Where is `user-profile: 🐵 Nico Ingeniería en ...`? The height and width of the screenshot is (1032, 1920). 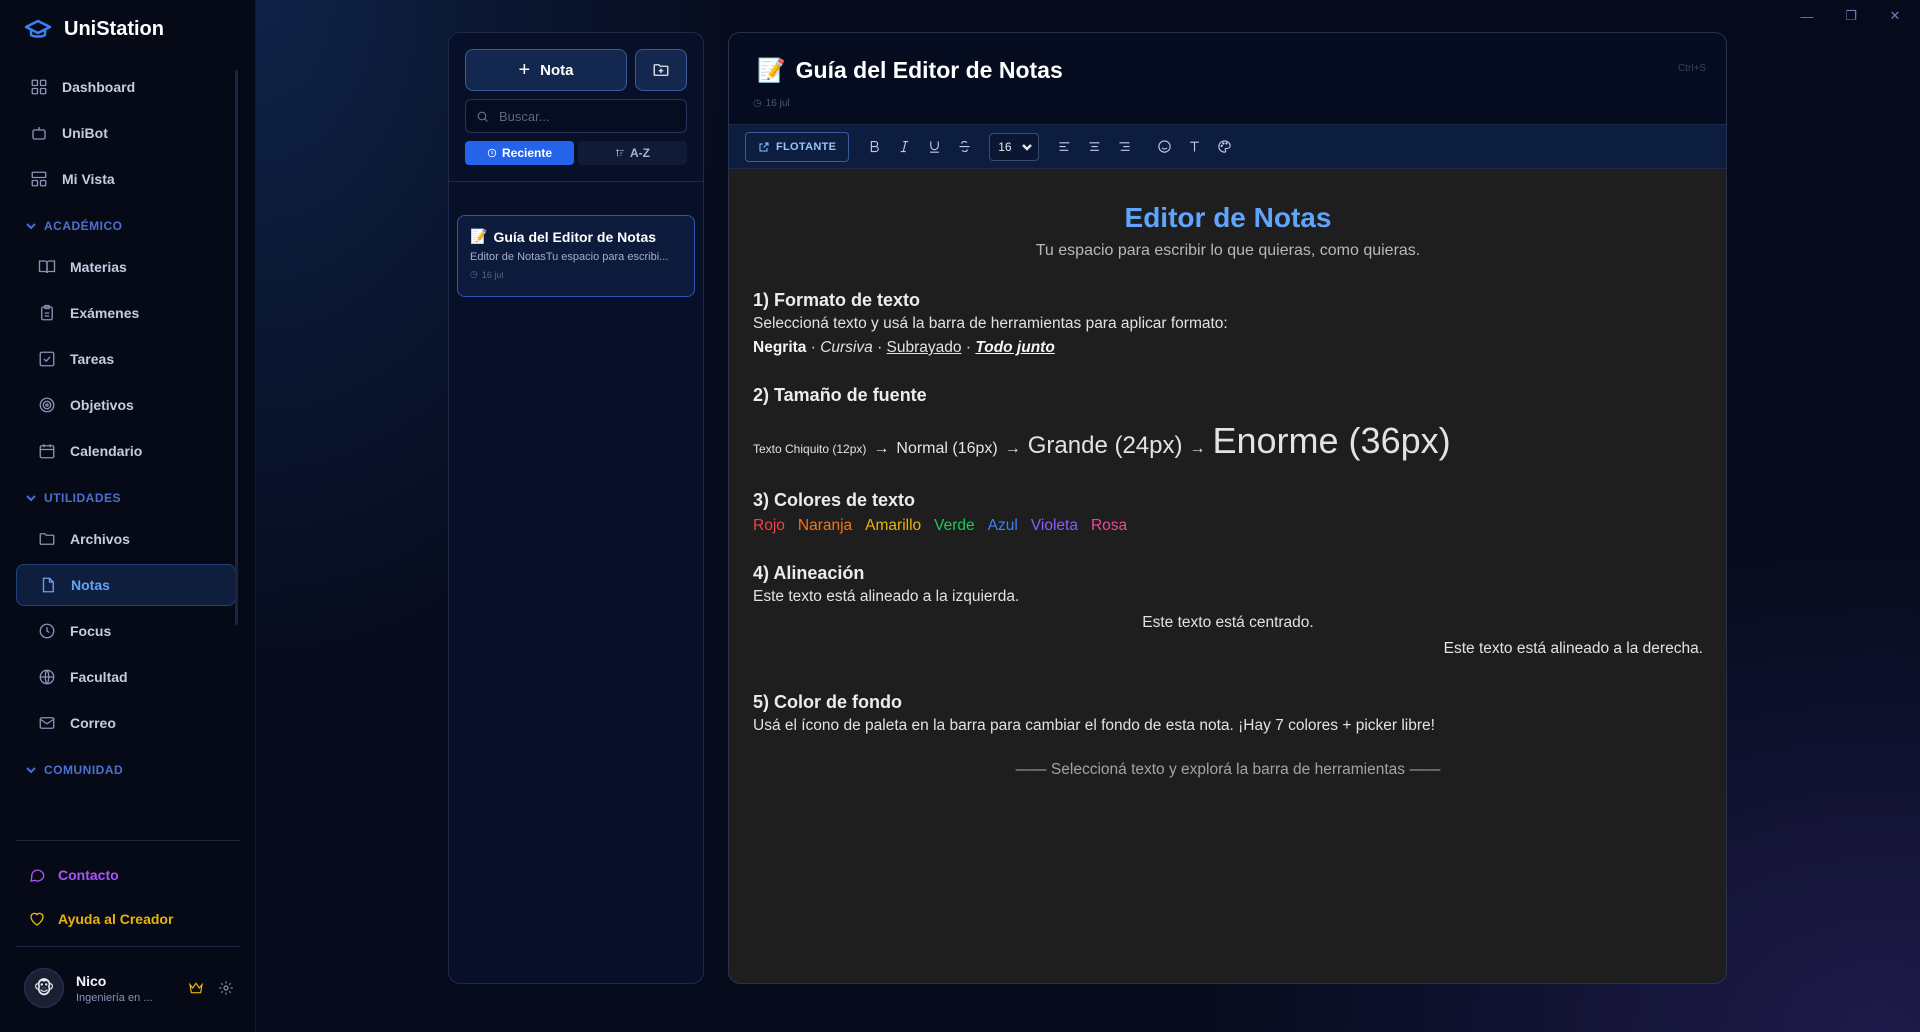 user-profile: 🐵 Nico Ingeniería en ... is located at coordinates (129, 988).